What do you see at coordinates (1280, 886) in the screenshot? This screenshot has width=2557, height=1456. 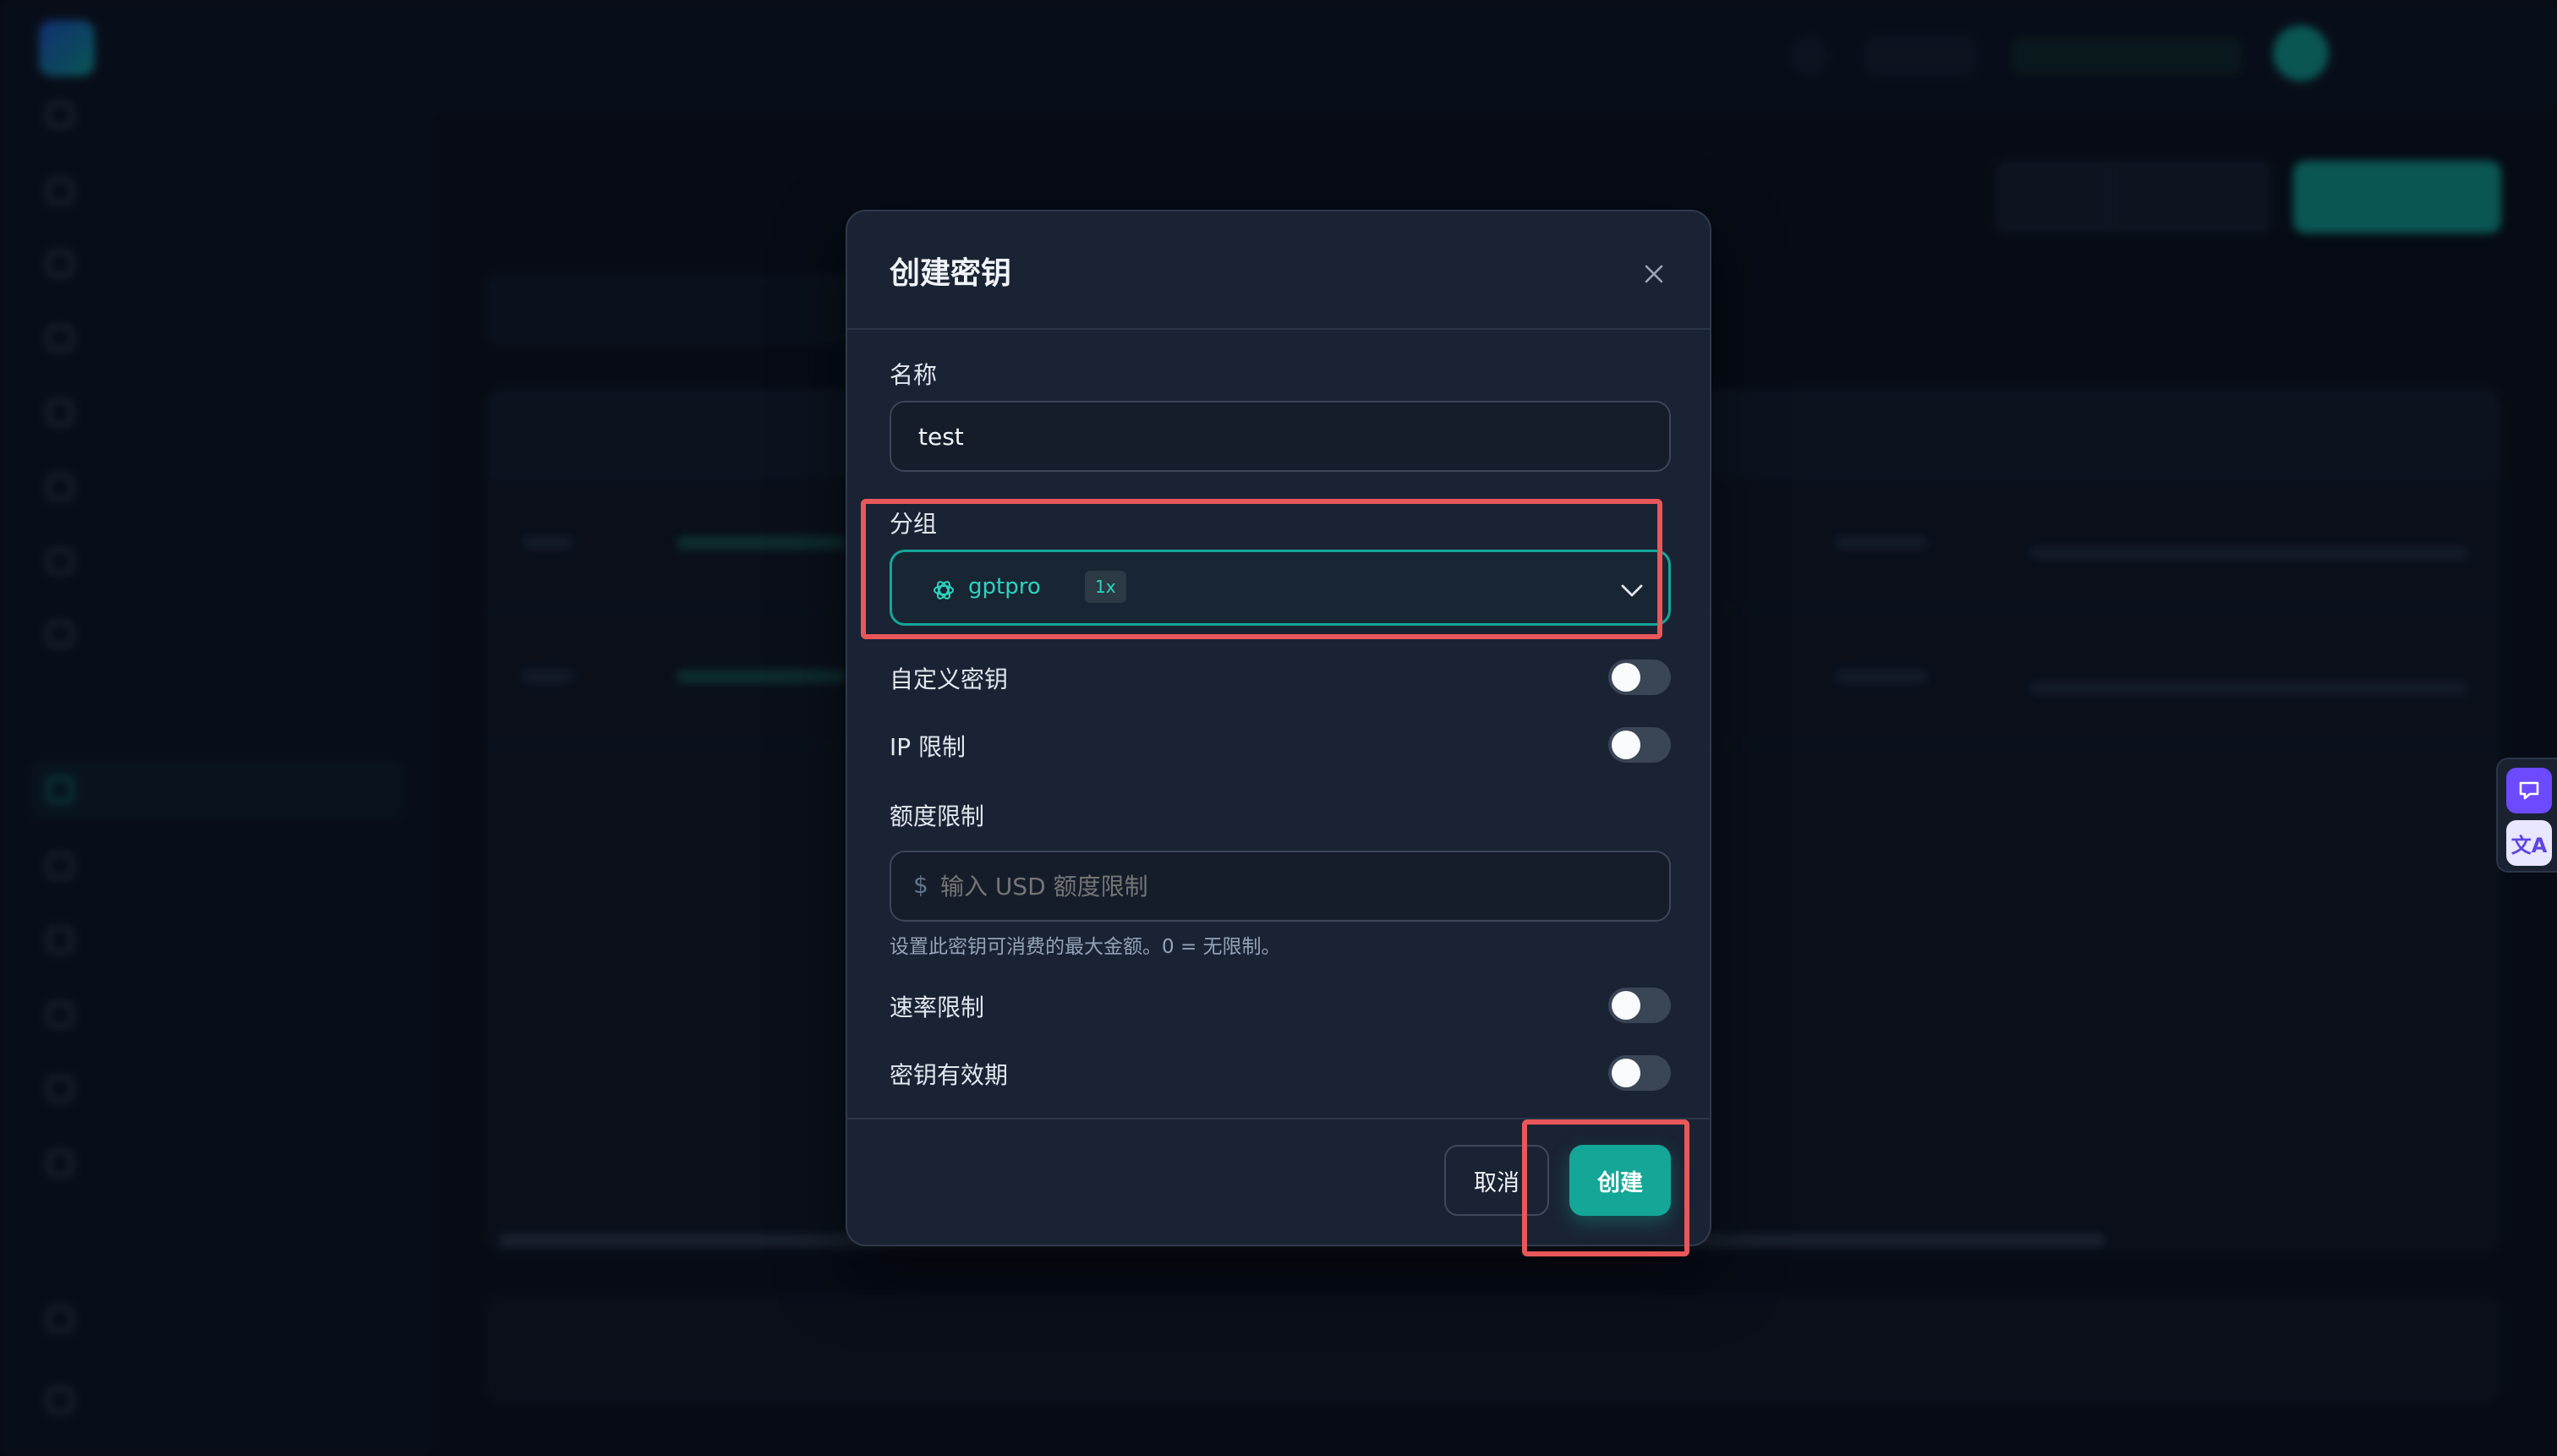 I see `quota-input` at bounding box center [1280, 886].